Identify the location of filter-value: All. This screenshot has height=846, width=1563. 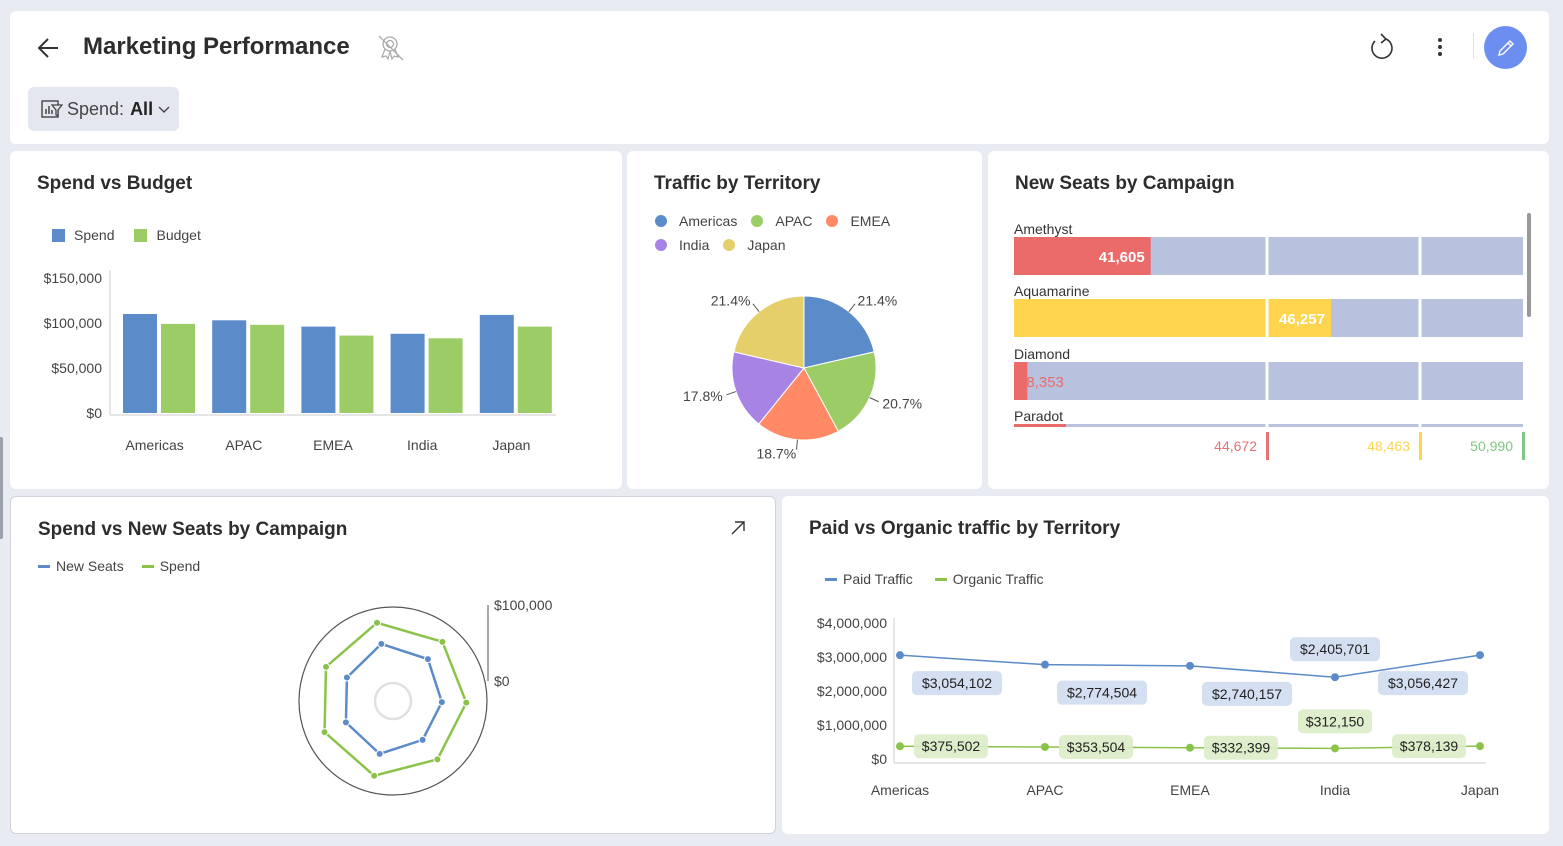
(142, 108).